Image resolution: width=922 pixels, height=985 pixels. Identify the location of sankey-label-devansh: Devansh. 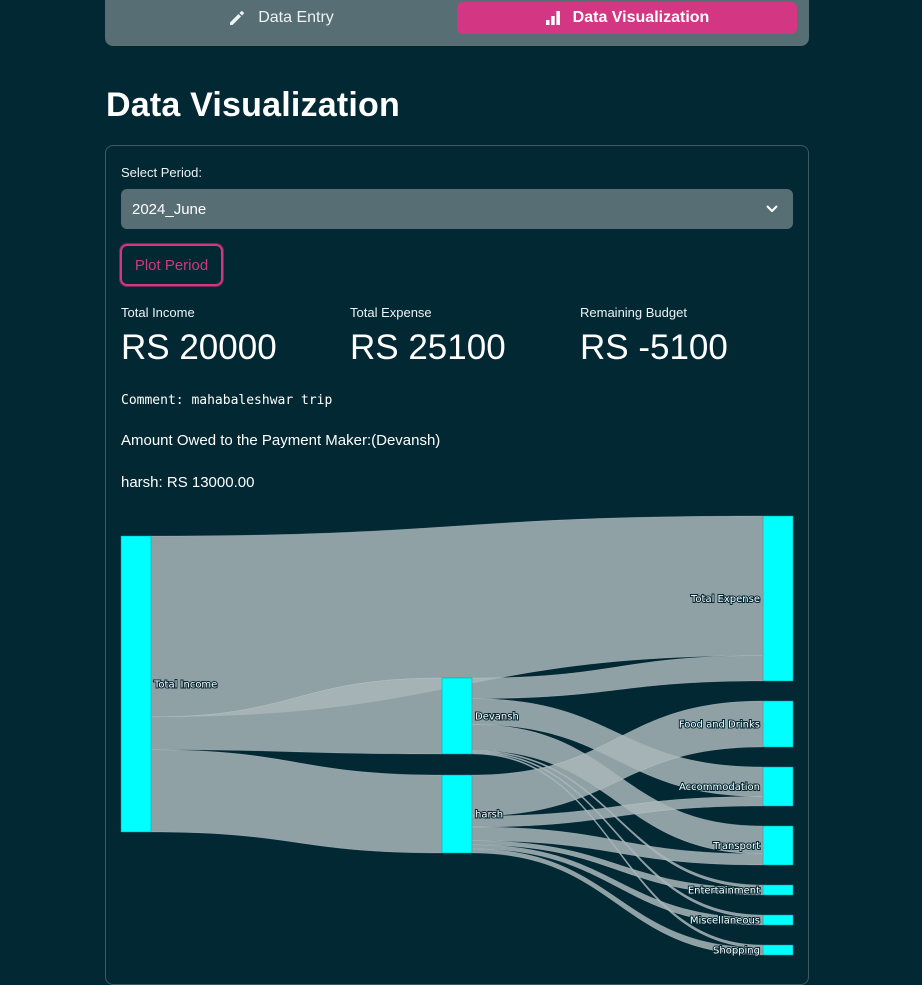
(497, 717).